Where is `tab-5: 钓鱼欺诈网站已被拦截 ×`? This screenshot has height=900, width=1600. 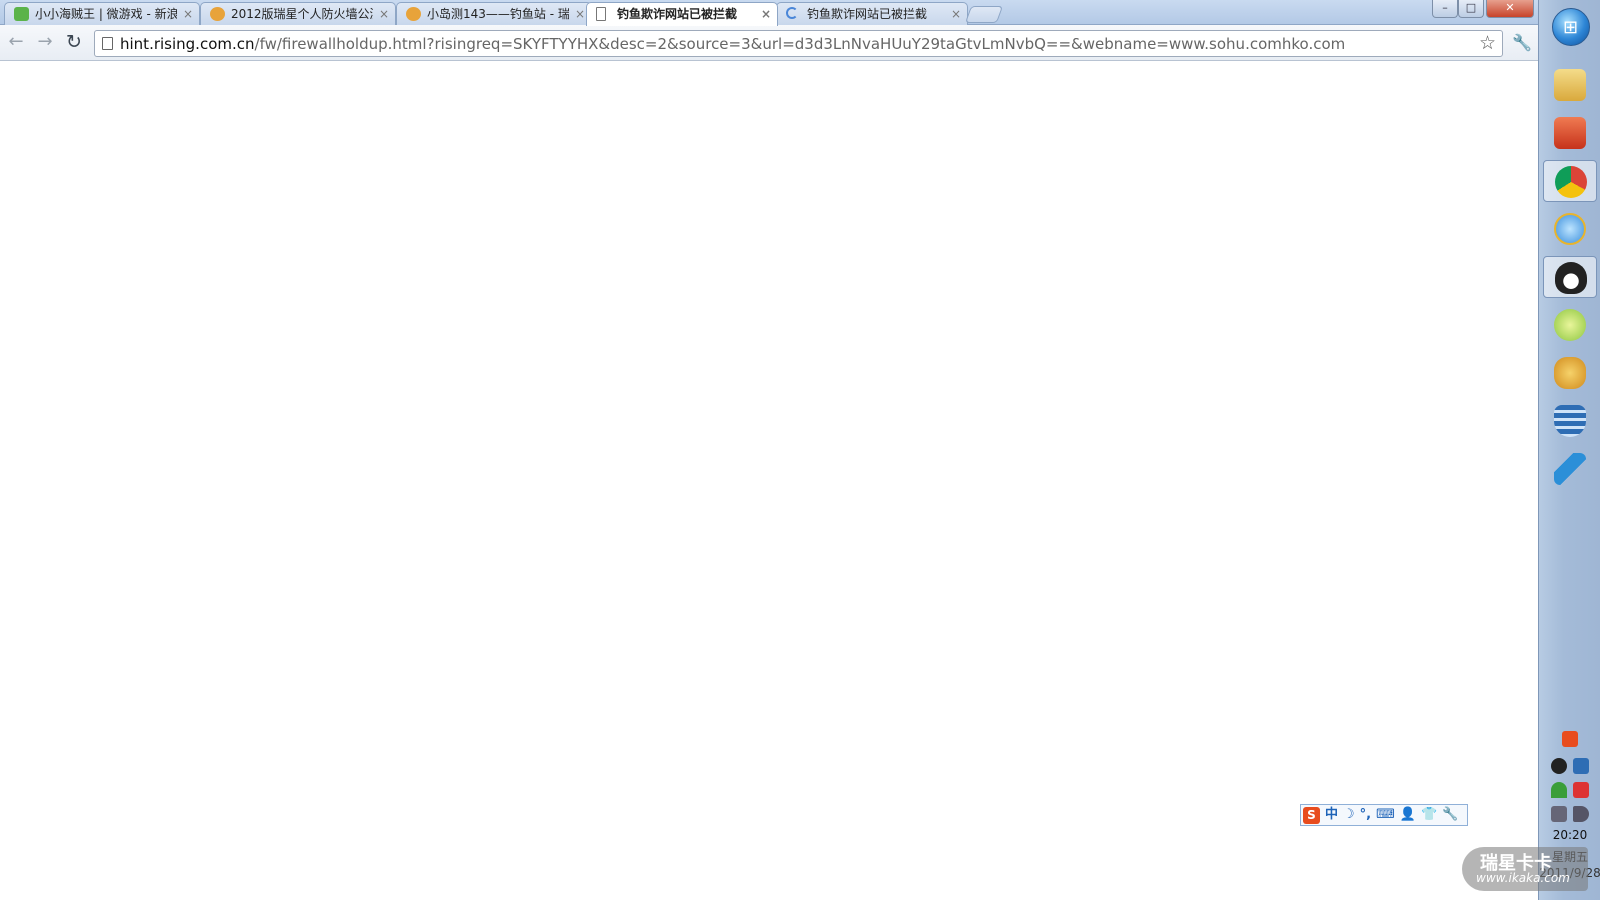
tab-5: 钓鱼欺诈网站已被拦截 × is located at coordinates (872, 13).